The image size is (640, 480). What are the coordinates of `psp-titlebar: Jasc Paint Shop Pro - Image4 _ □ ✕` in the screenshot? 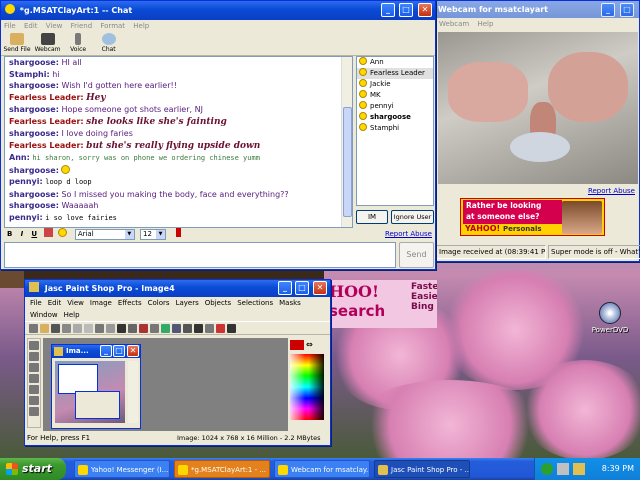 It's located at (177, 288).